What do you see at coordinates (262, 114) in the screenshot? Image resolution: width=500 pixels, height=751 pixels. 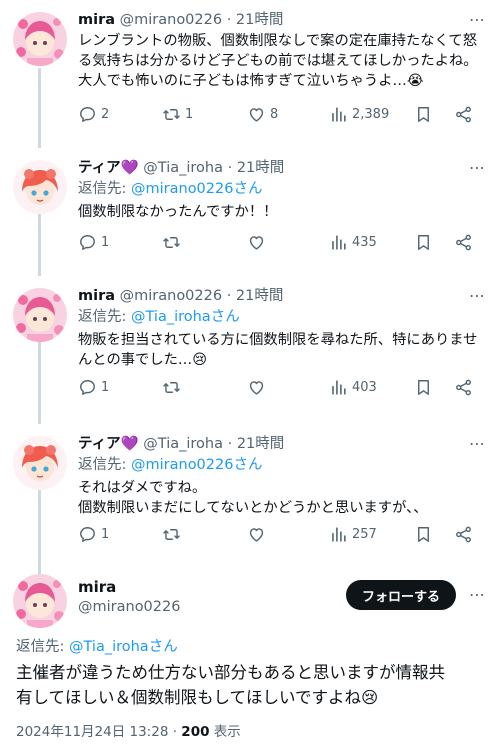 I see `like-button: 8` at bounding box center [262, 114].